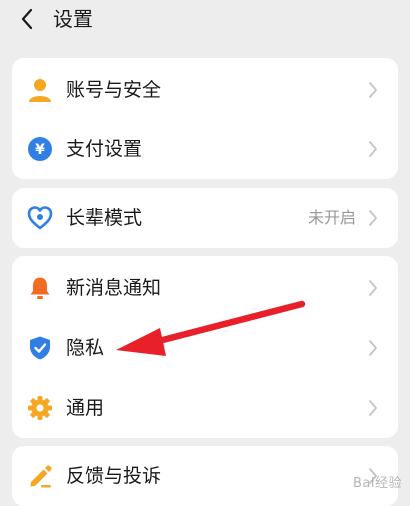 This screenshot has height=506, width=410. I want to click on heart-icon, so click(40, 218).